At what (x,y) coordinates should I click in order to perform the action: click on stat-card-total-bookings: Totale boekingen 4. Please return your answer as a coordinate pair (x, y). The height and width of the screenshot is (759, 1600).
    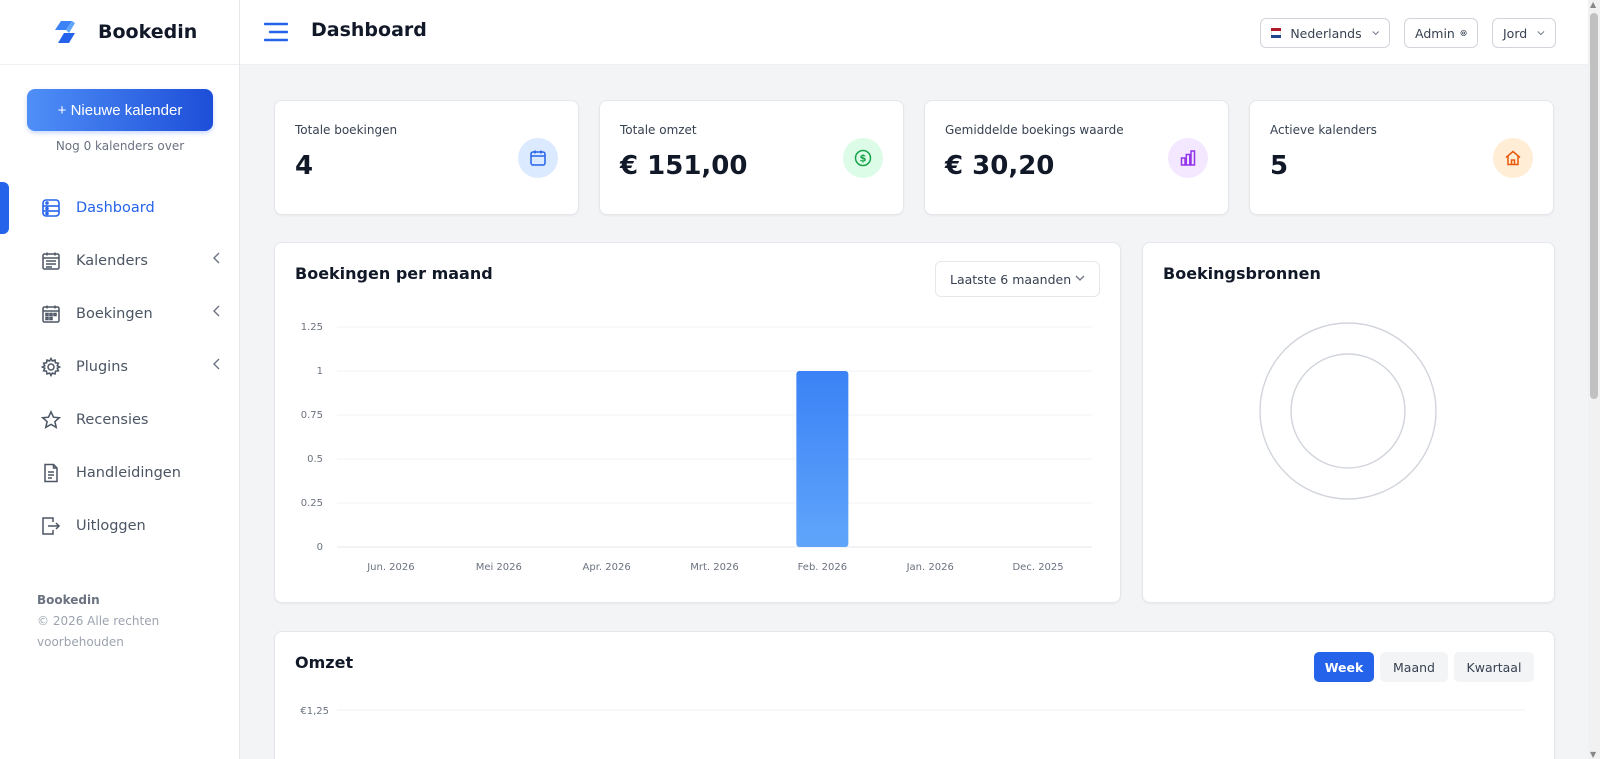
    Looking at the image, I should click on (426, 157).